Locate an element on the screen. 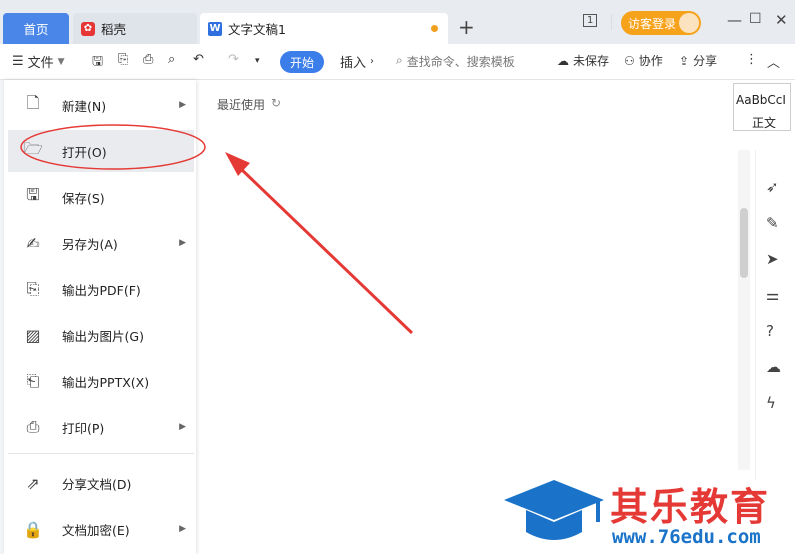  watermark: 其乐教育 www.76edu.com is located at coordinates (647, 512).